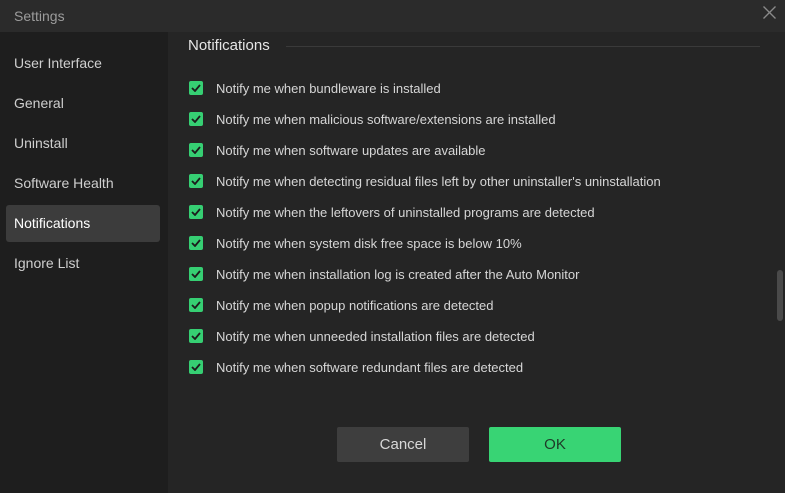 This screenshot has width=785, height=493. Describe the element at coordinates (780, 295) in the screenshot. I see `scrollbar-thumb` at that location.